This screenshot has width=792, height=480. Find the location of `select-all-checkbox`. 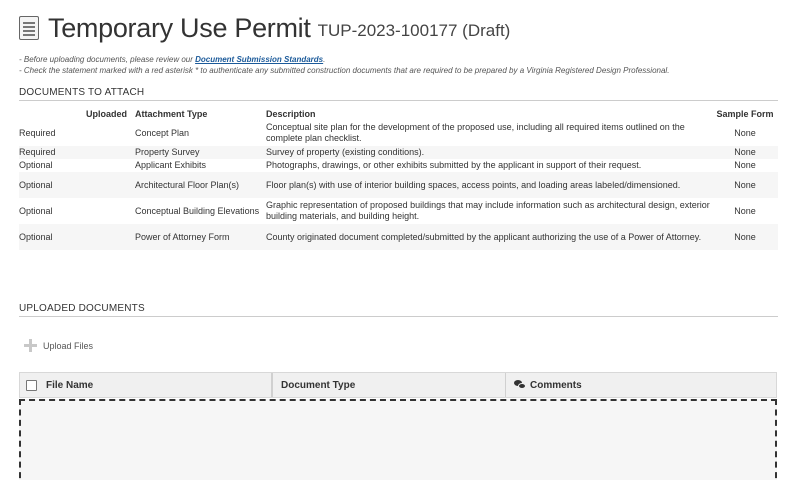

select-all-checkbox is located at coordinates (31, 385).